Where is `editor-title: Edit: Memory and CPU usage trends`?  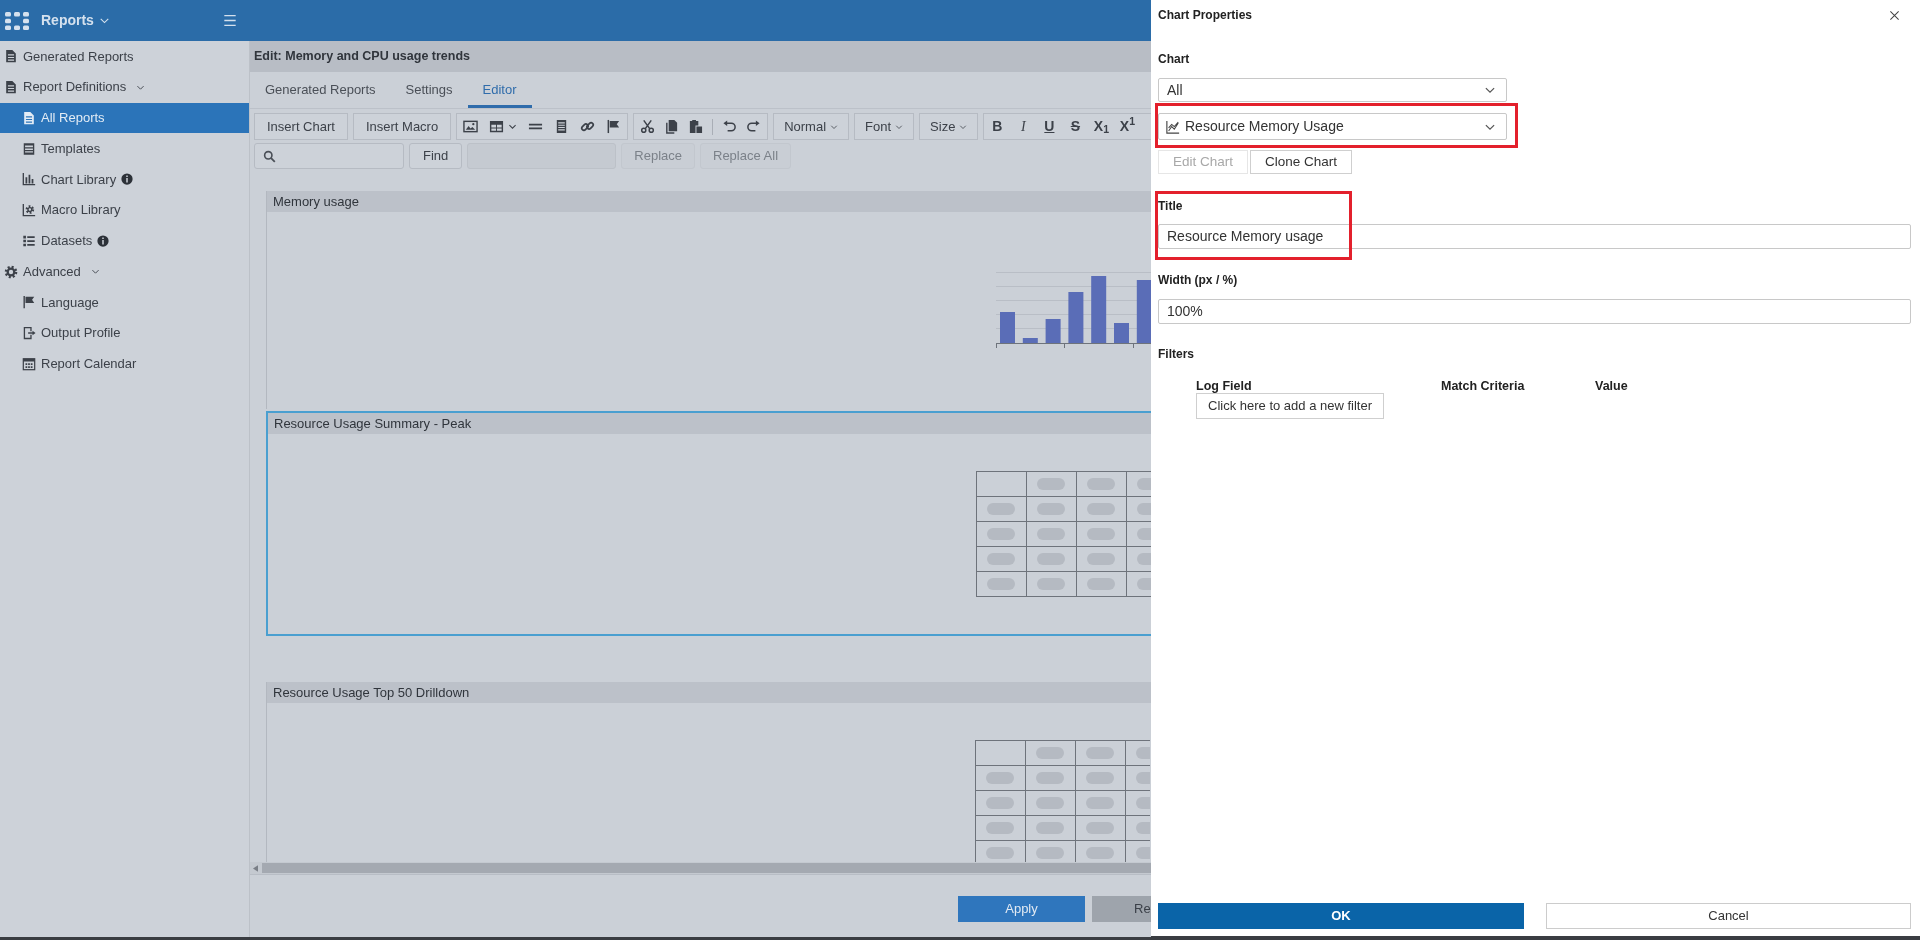
editor-title: Edit: Memory and CPU usage trends is located at coordinates (362, 57).